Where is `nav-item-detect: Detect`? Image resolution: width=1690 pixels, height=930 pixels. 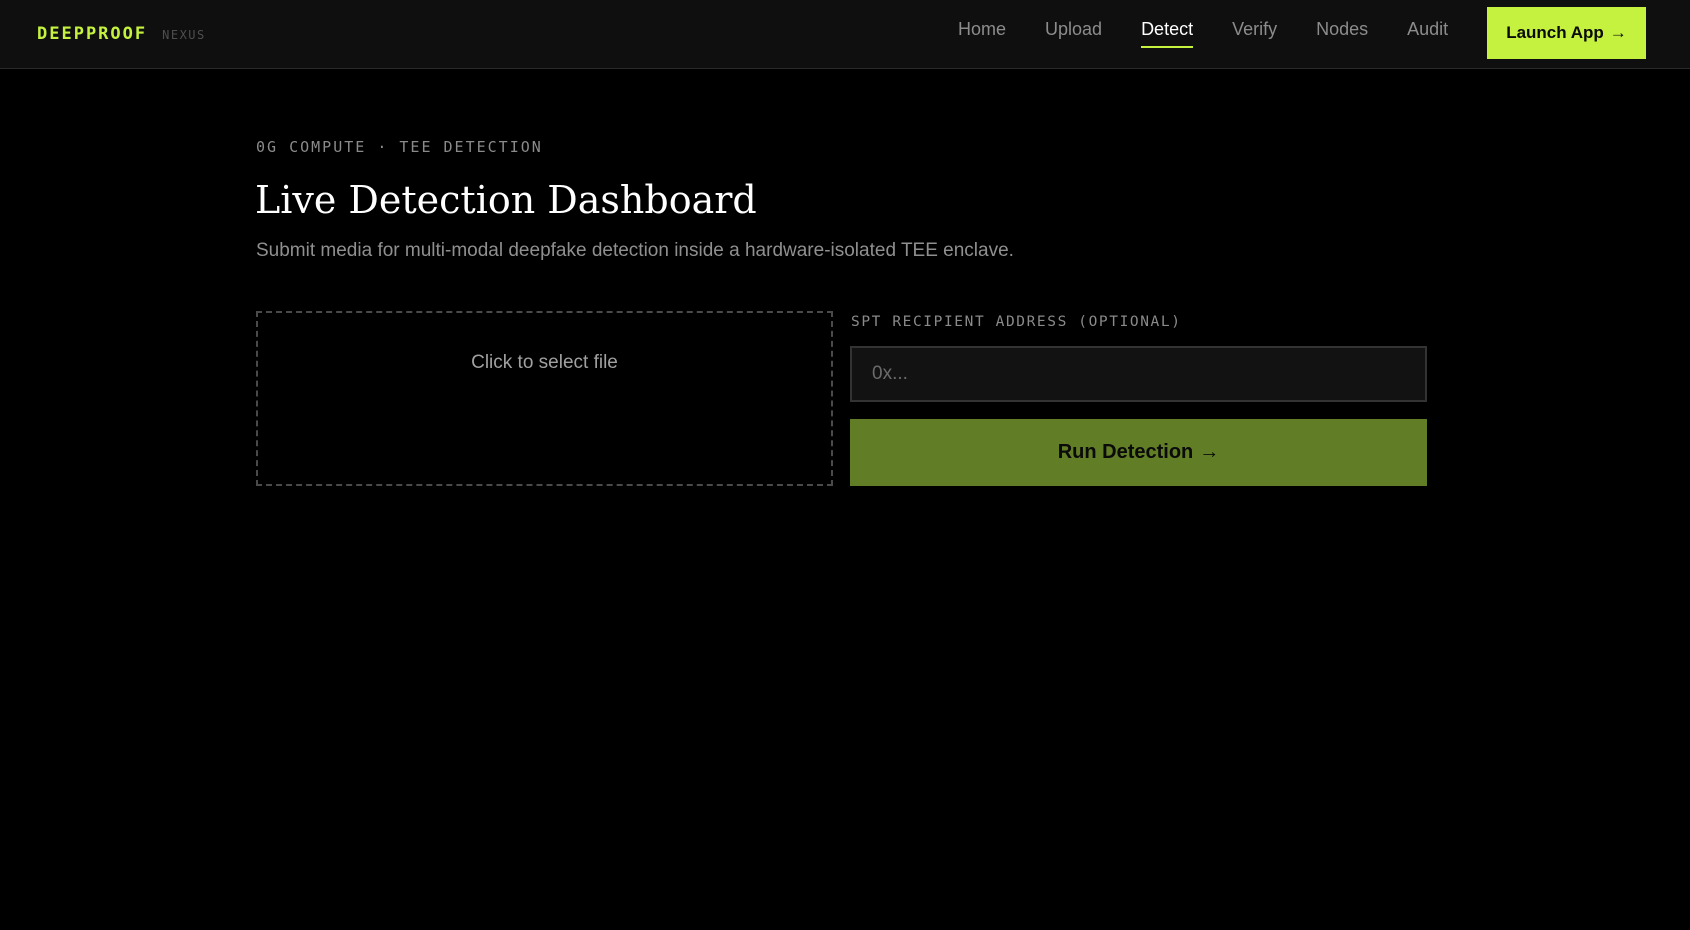
nav-item-detect: Detect is located at coordinates (1167, 33).